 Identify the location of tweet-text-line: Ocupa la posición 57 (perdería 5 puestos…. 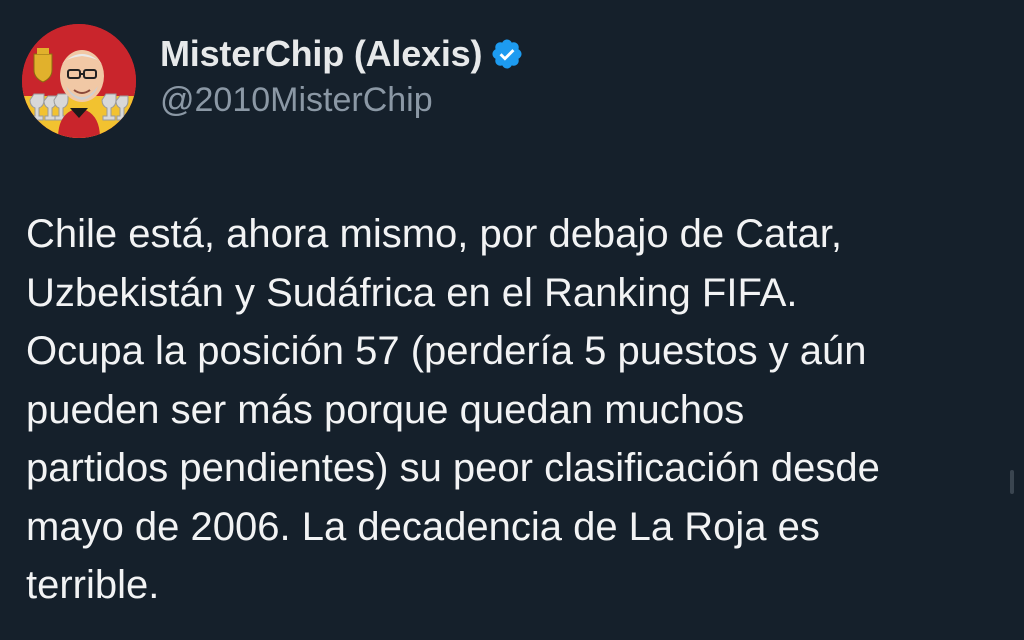
(446, 351).